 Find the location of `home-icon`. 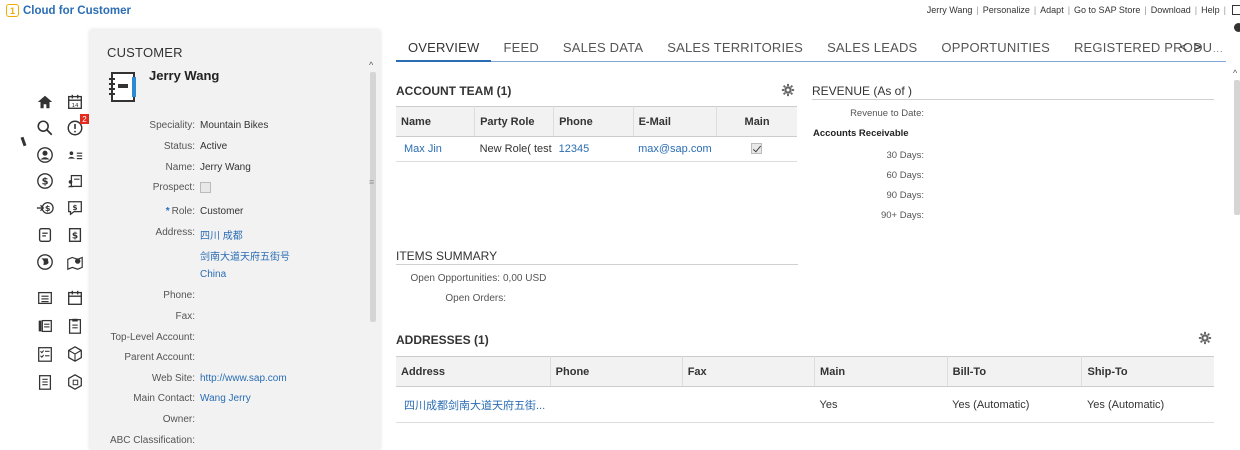

home-icon is located at coordinates (45, 102).